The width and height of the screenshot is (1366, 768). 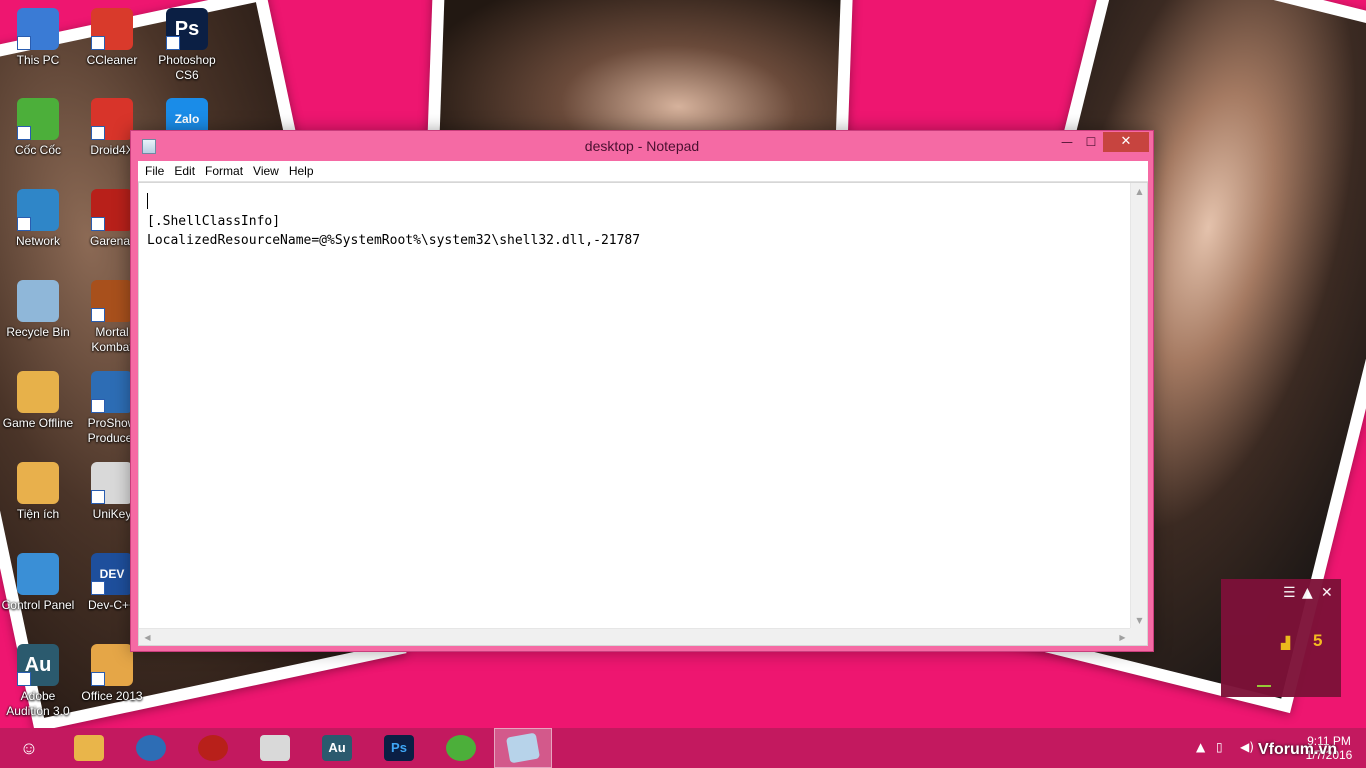 I want to click on mortal-kombat-icon, so click(x=112, y=301).